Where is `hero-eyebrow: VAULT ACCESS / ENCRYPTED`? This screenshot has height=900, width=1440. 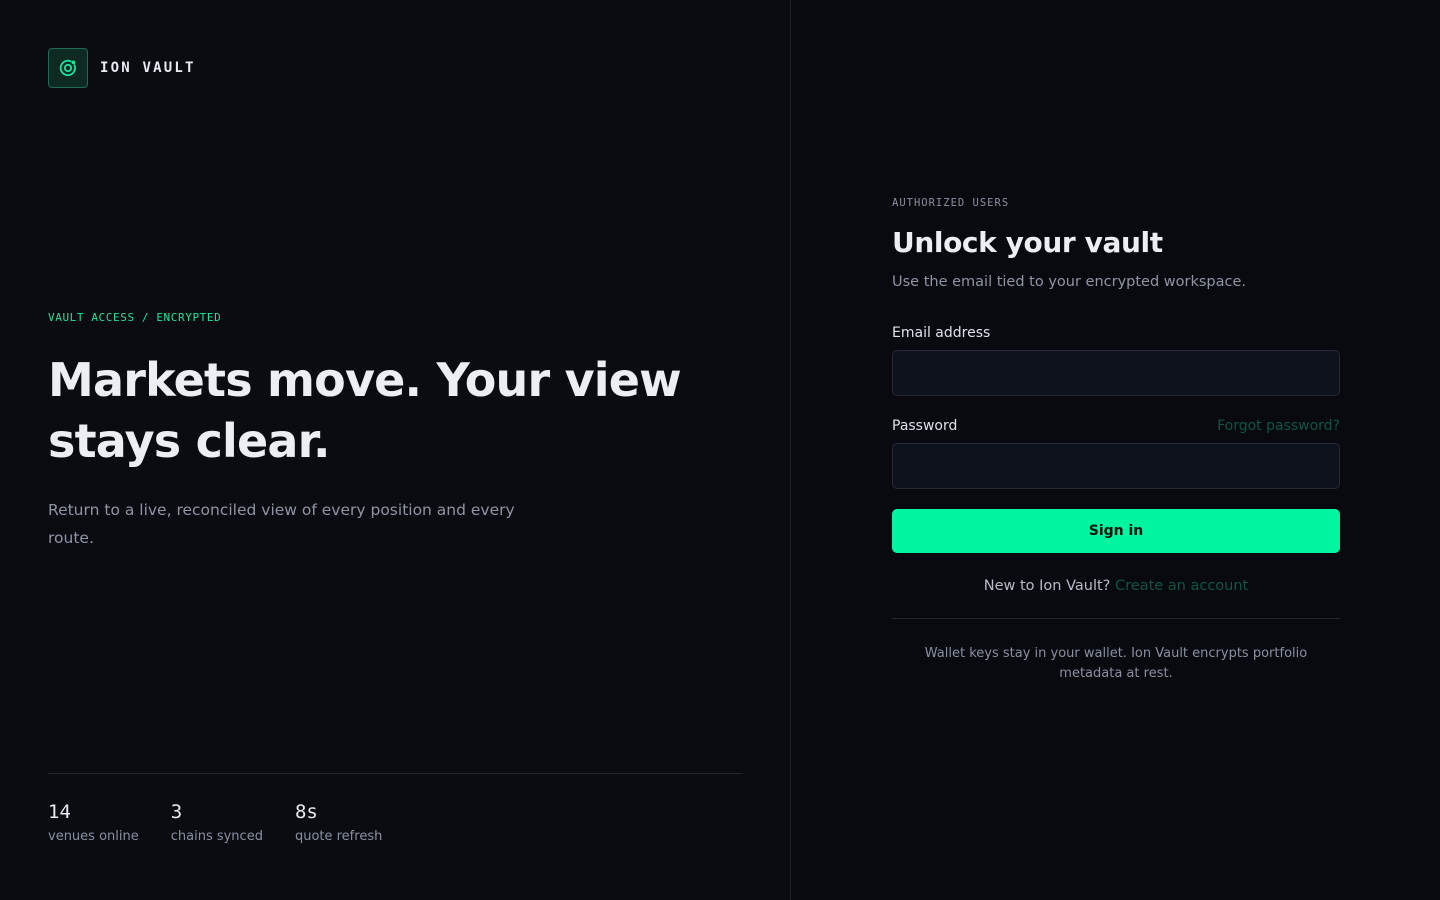
hero-eyebrow: VAULT ACCESS / ENCRYPTED is located at coordinates (135, 317).